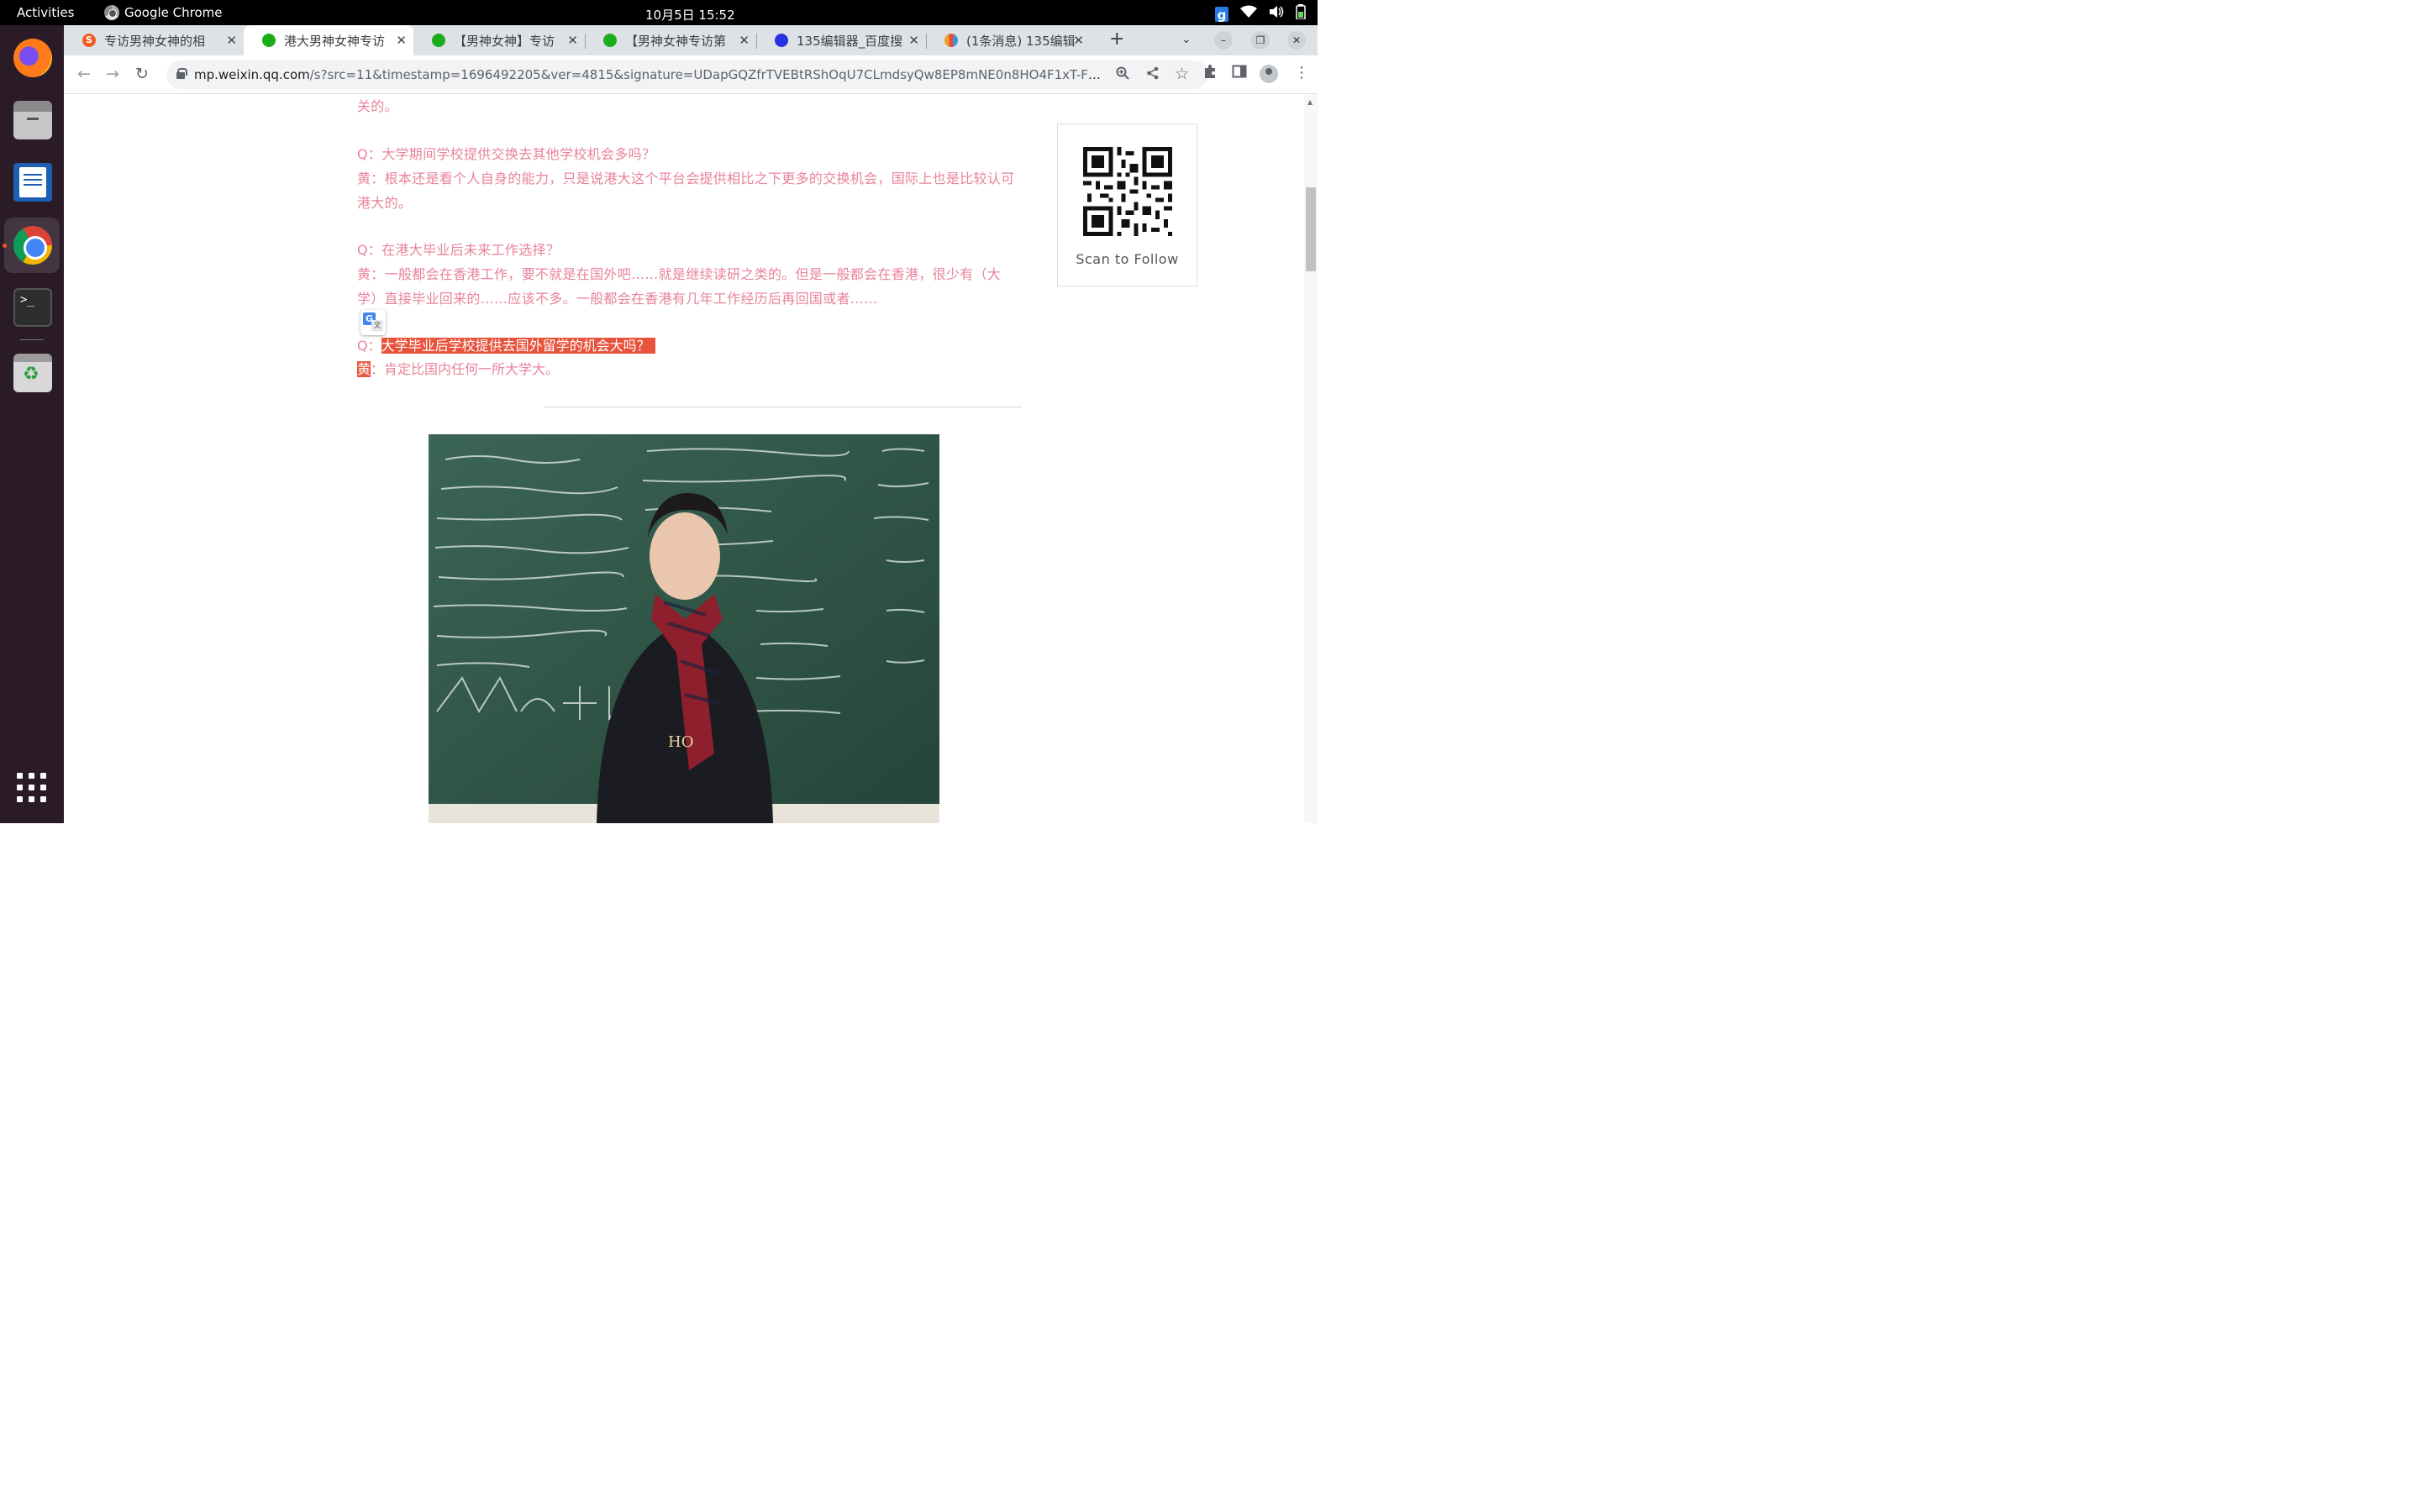  What do you see at coordinates (518, 346) in the screenshot?
I see `selected-question-text: 大学毕业后学校提供去国外留学的机会大吗？` at bounding box center [518, 346].